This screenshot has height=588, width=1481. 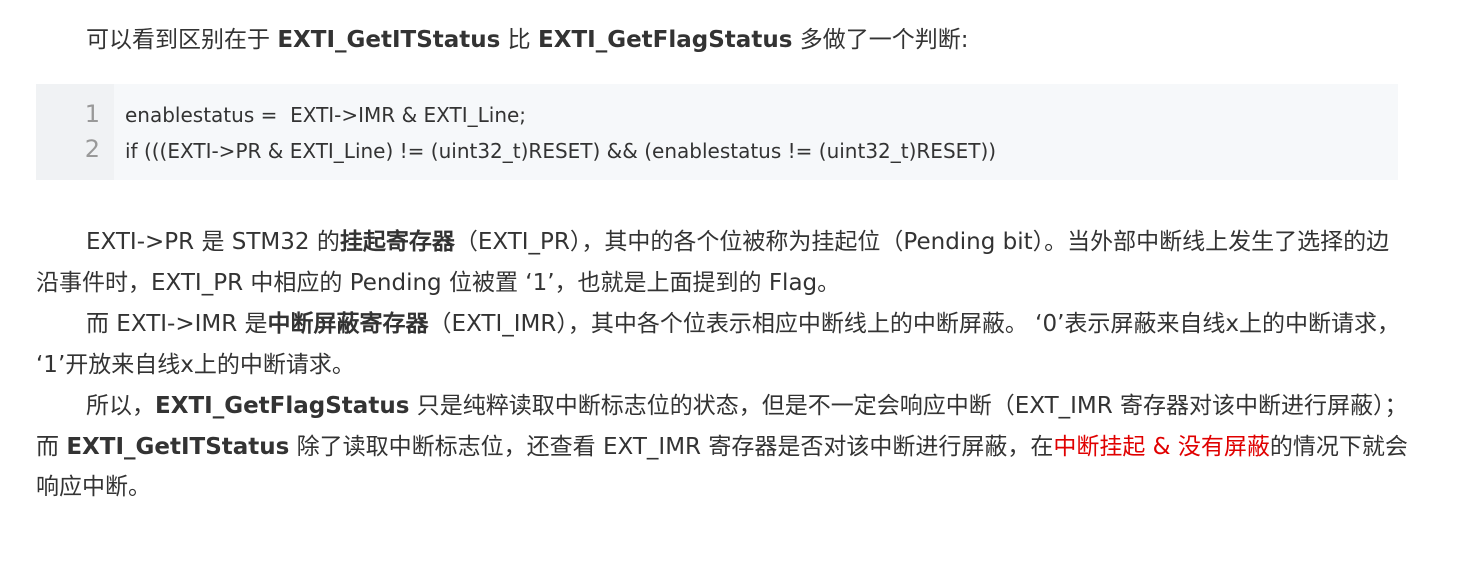 I want to click on line-number-gutter: 1 2, so click(x=75, y=132).